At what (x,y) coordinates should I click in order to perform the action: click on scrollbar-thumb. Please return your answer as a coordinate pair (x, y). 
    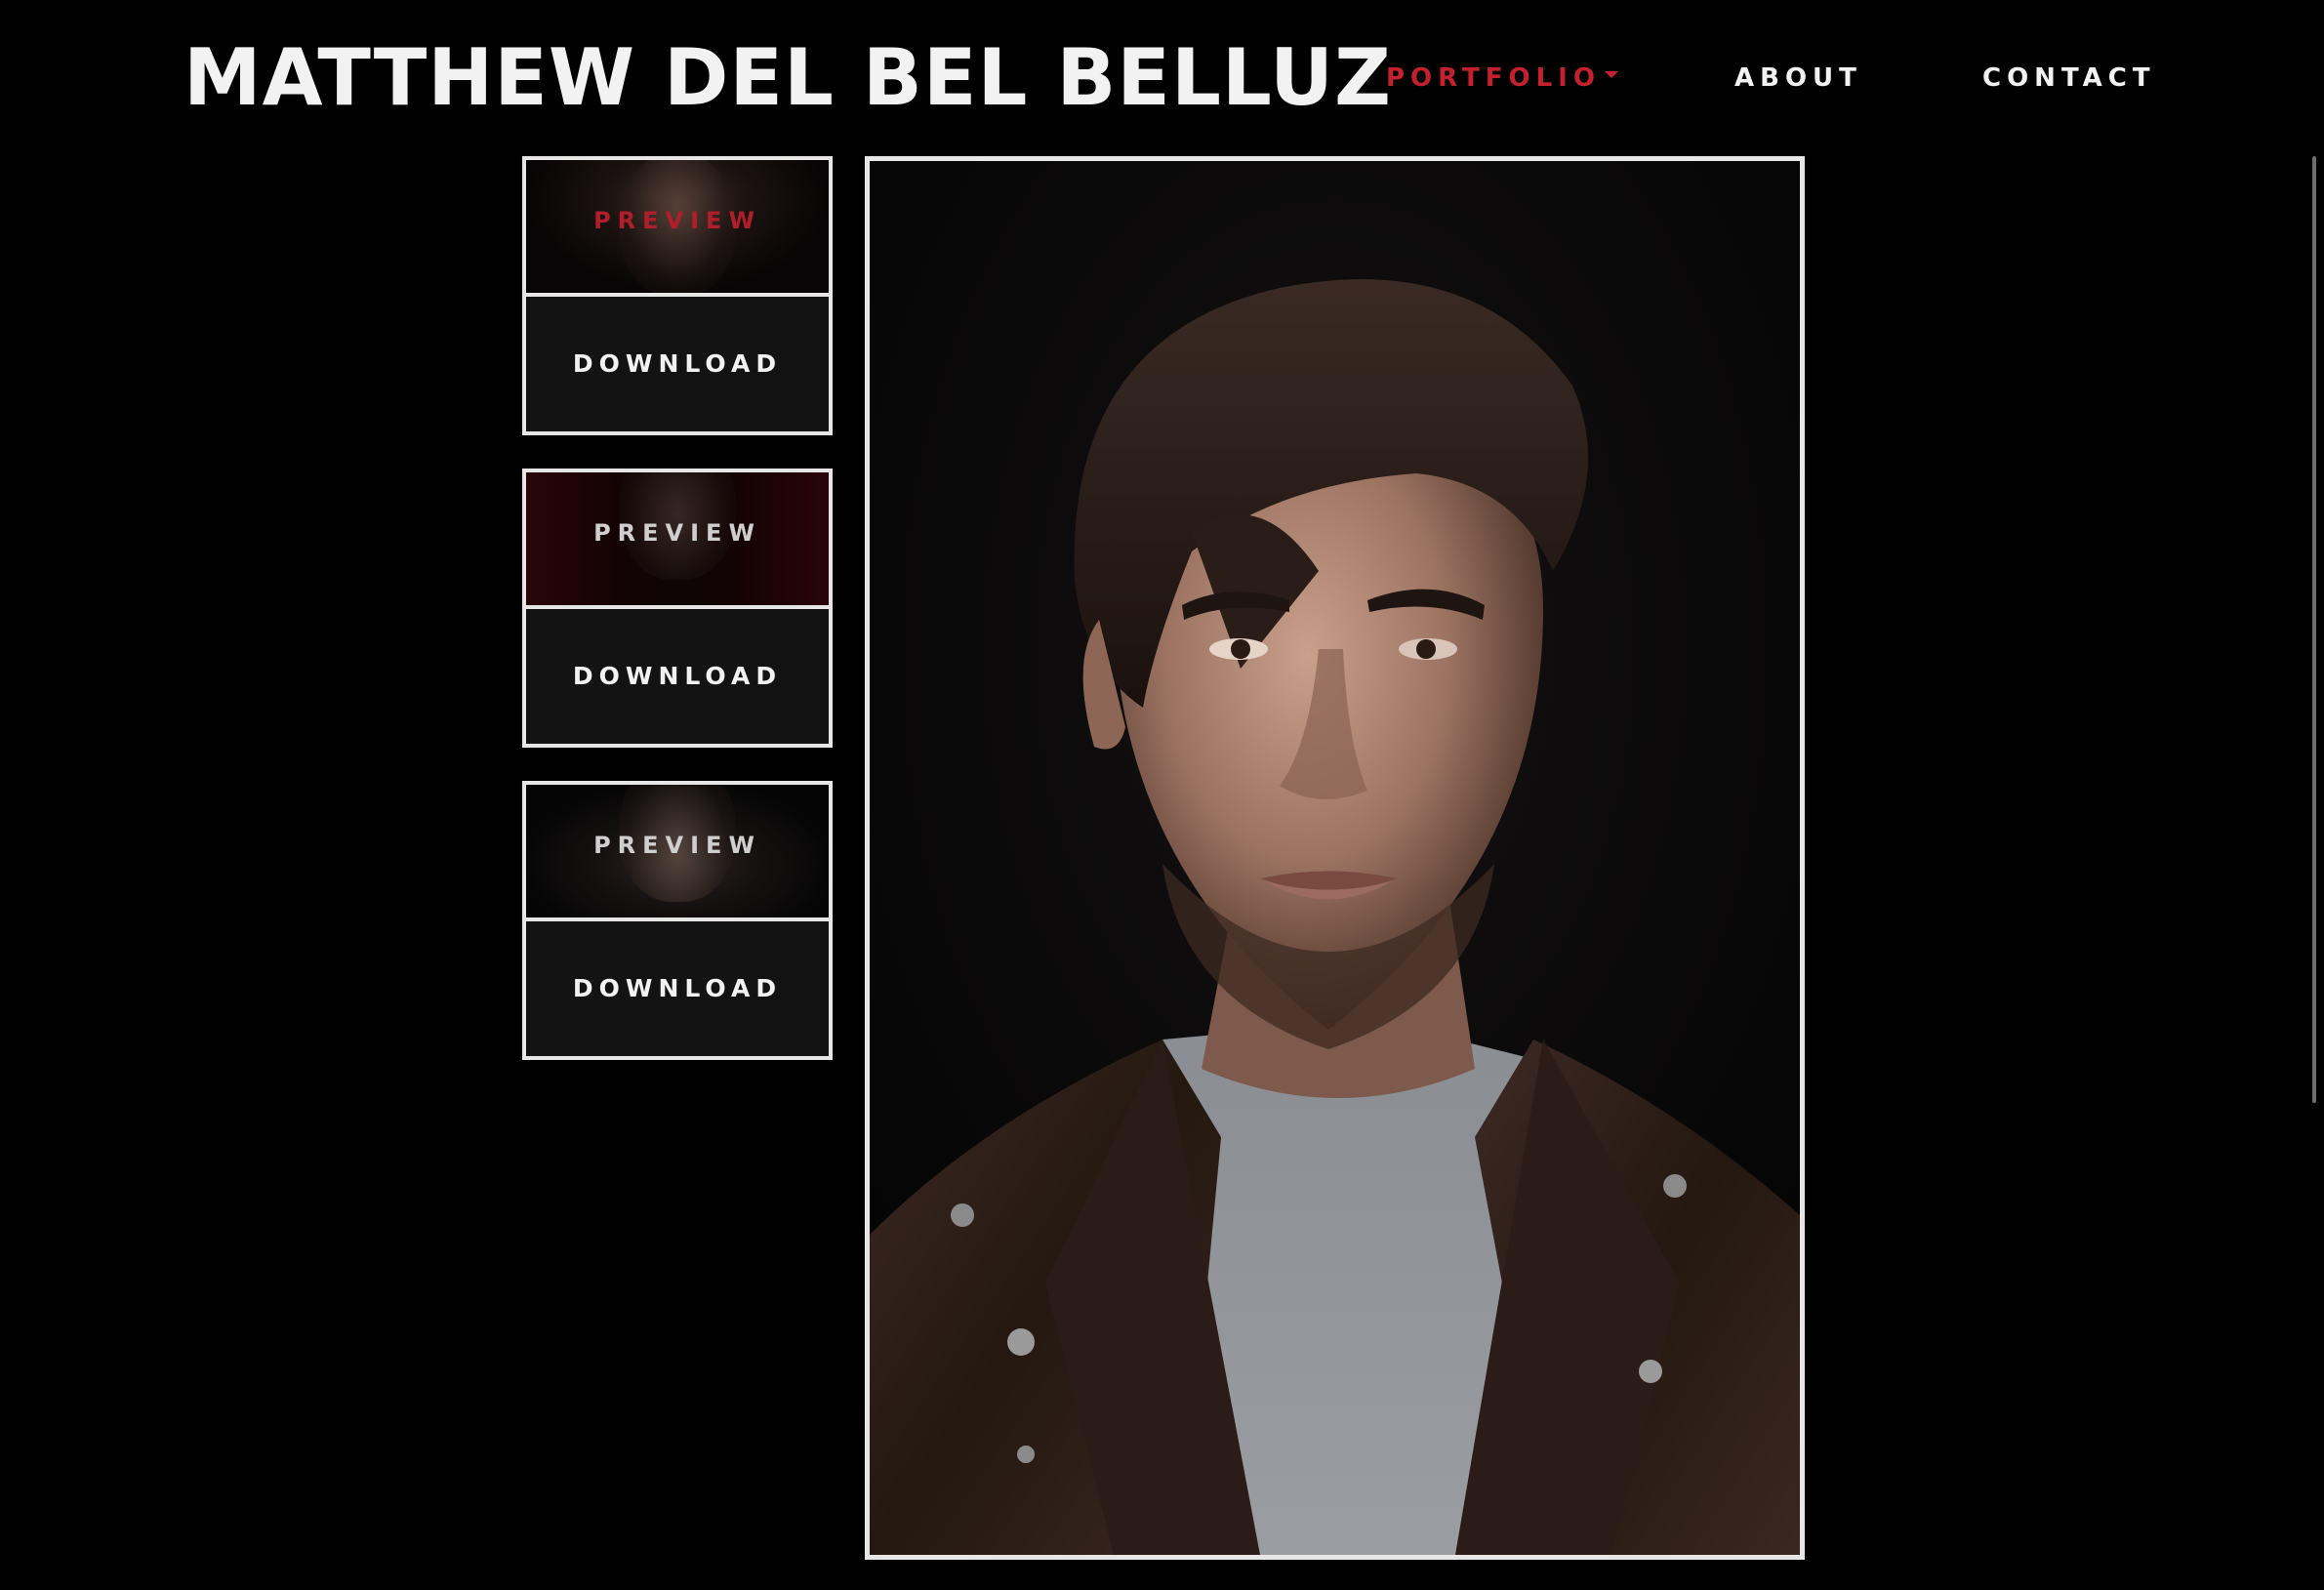
    Looking at the image, I should click on (2314, 630).